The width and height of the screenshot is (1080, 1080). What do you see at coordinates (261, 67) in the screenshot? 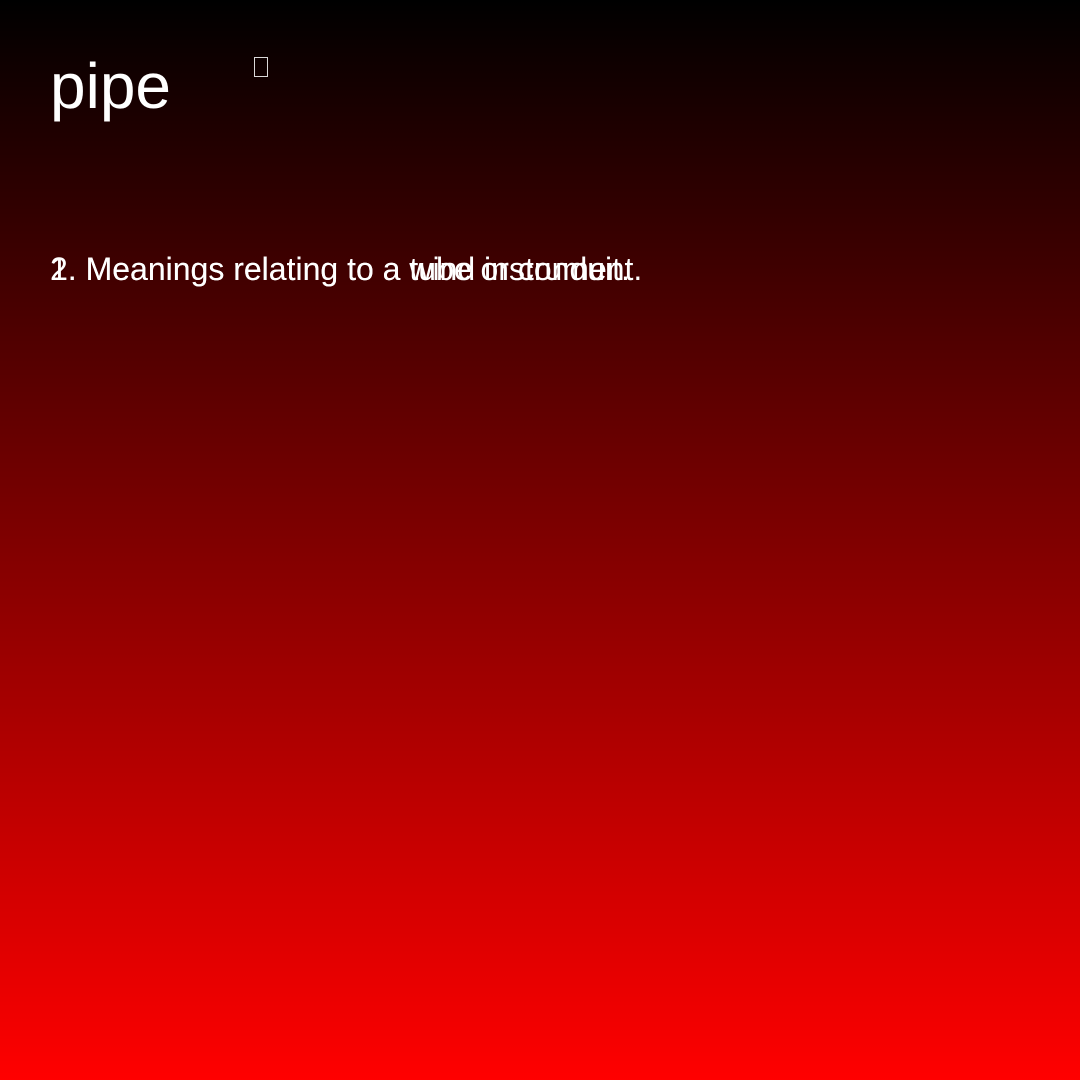
I see `missing-glyph-icon` at bounding box center [261, 67].